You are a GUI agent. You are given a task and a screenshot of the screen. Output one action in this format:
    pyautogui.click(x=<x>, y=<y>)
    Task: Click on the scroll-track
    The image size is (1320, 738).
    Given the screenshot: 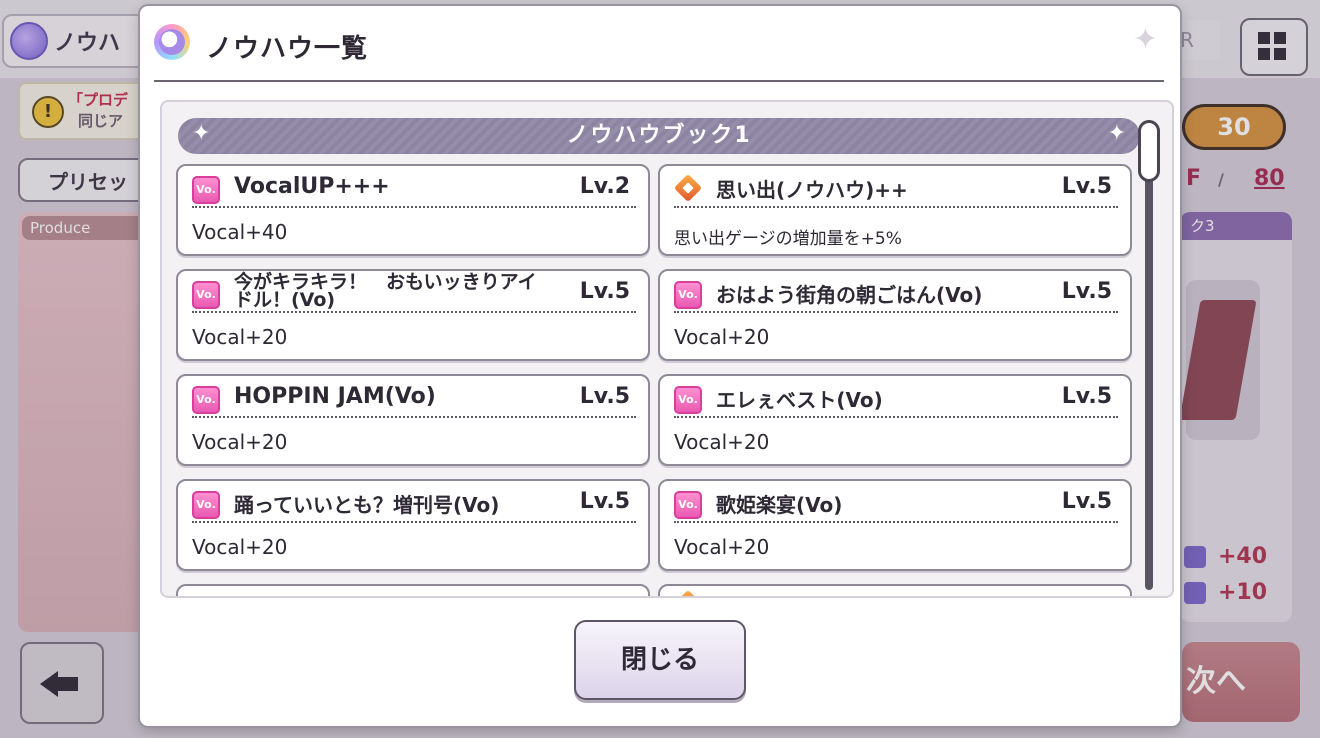 What is the action you would take?
    pyautogui.click(x=1149, y=355)
    